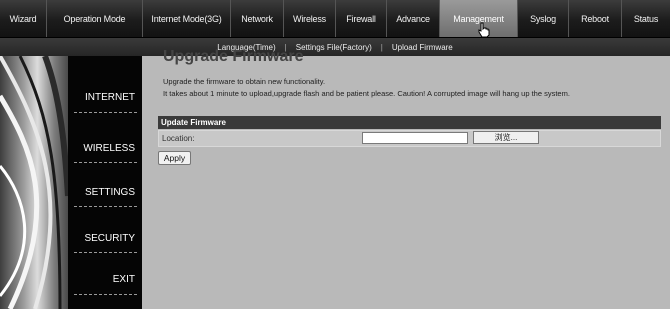 This screenshot has height=309, width=670. I want to click on side-menu-security: SECURITY, so click(105, 238).